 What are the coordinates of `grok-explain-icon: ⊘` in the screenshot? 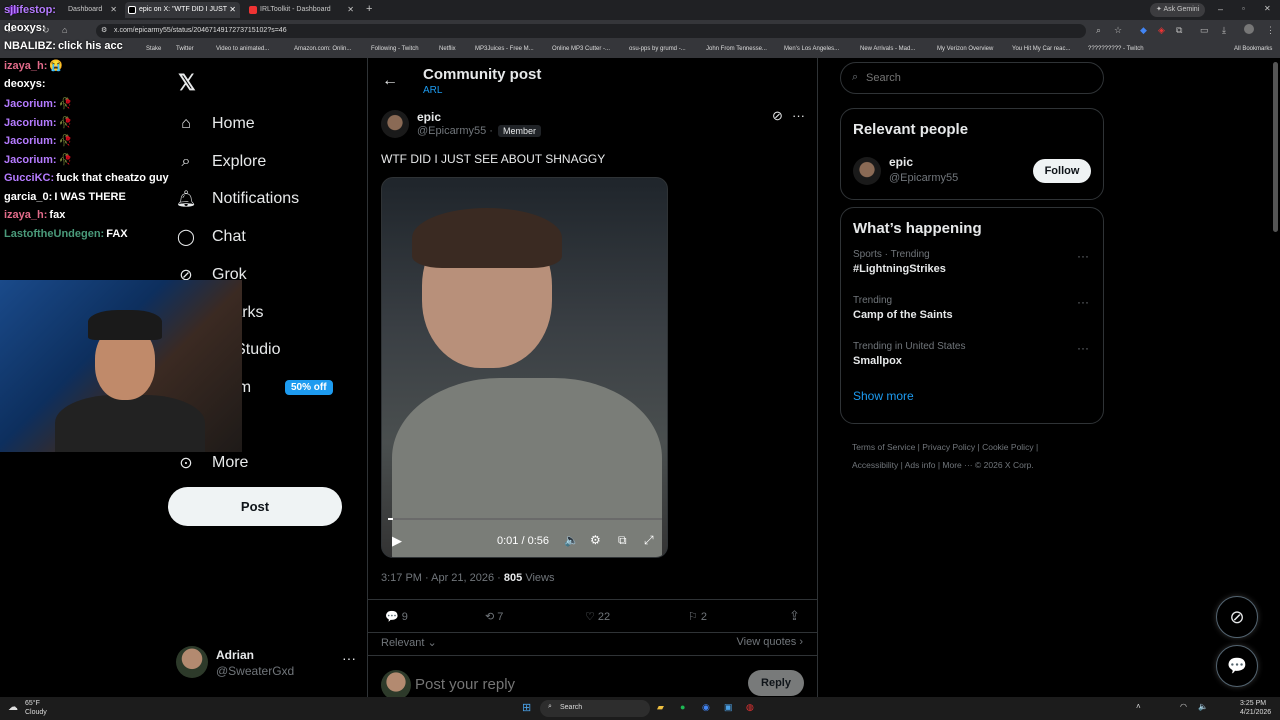 It's located at (777, 116).